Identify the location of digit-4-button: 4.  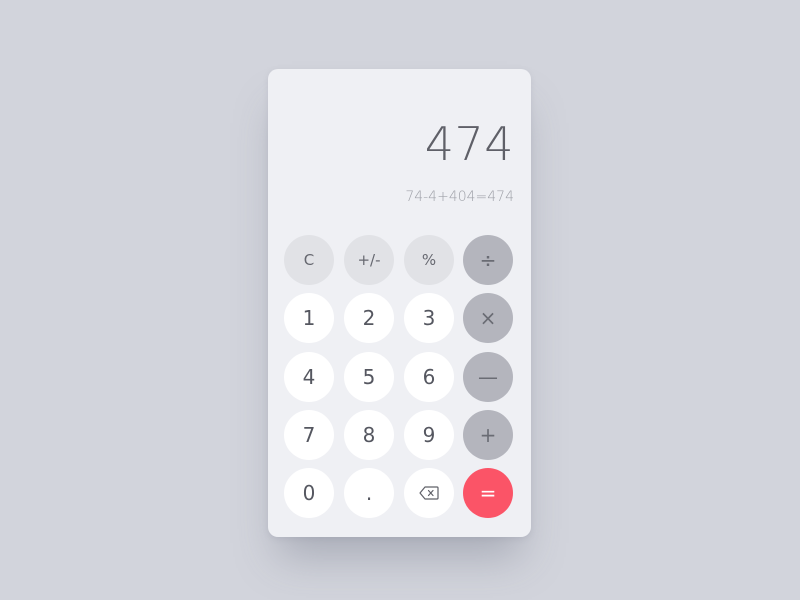
(309, 377).